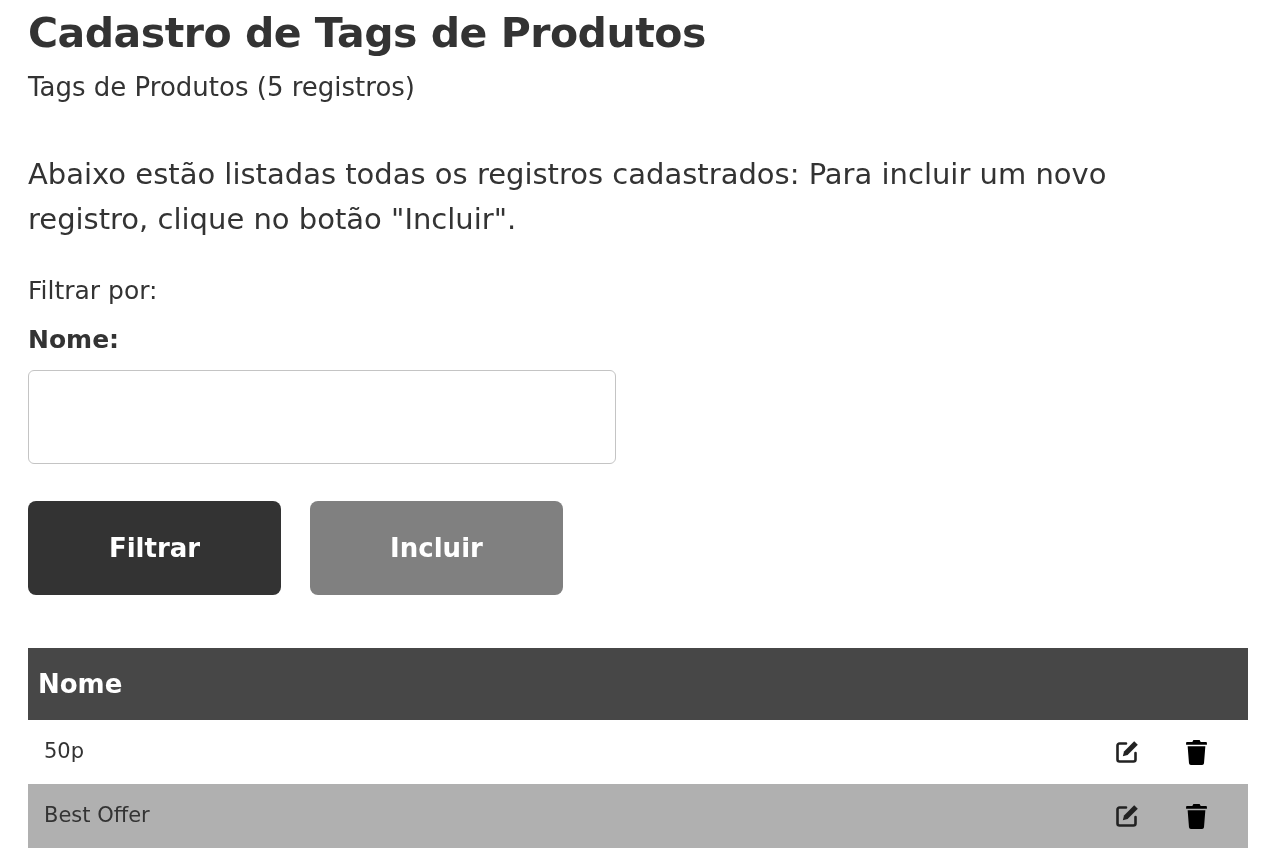 This screenshot has height=854, width=1265. What do you see at coordinates (367, 33) in the screenshot?
I see `page-title: Cadastro de Tags de Produtos` at bounding box center [367, 33].